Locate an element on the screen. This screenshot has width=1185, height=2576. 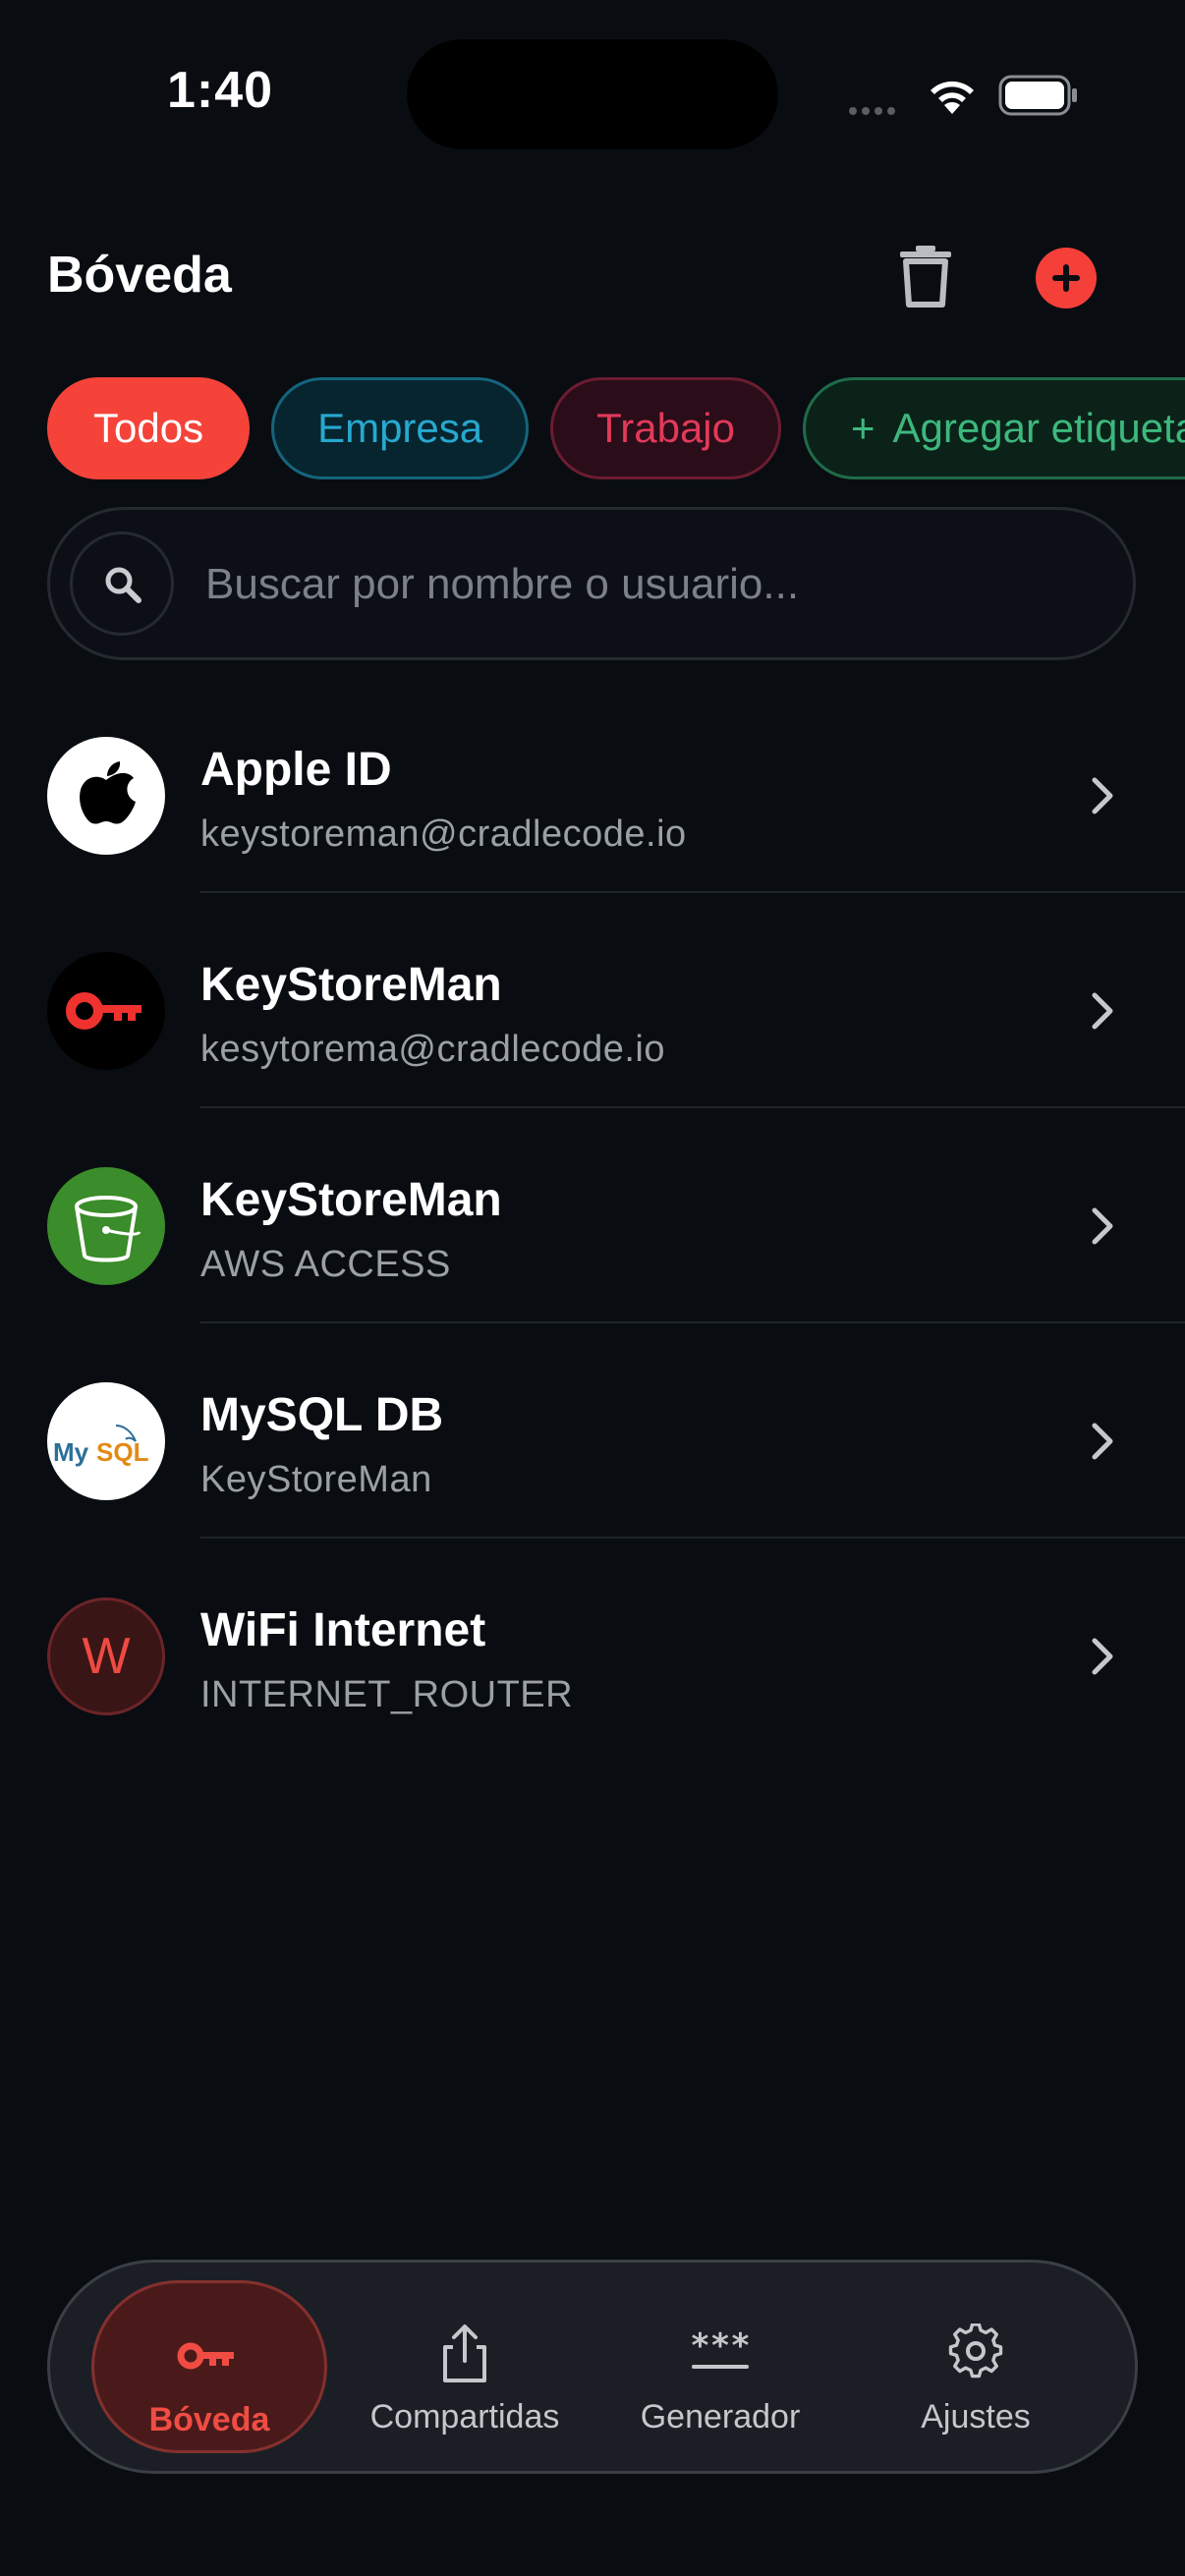
tab-generador: *** Generador is located at coordinates (720, 2366).